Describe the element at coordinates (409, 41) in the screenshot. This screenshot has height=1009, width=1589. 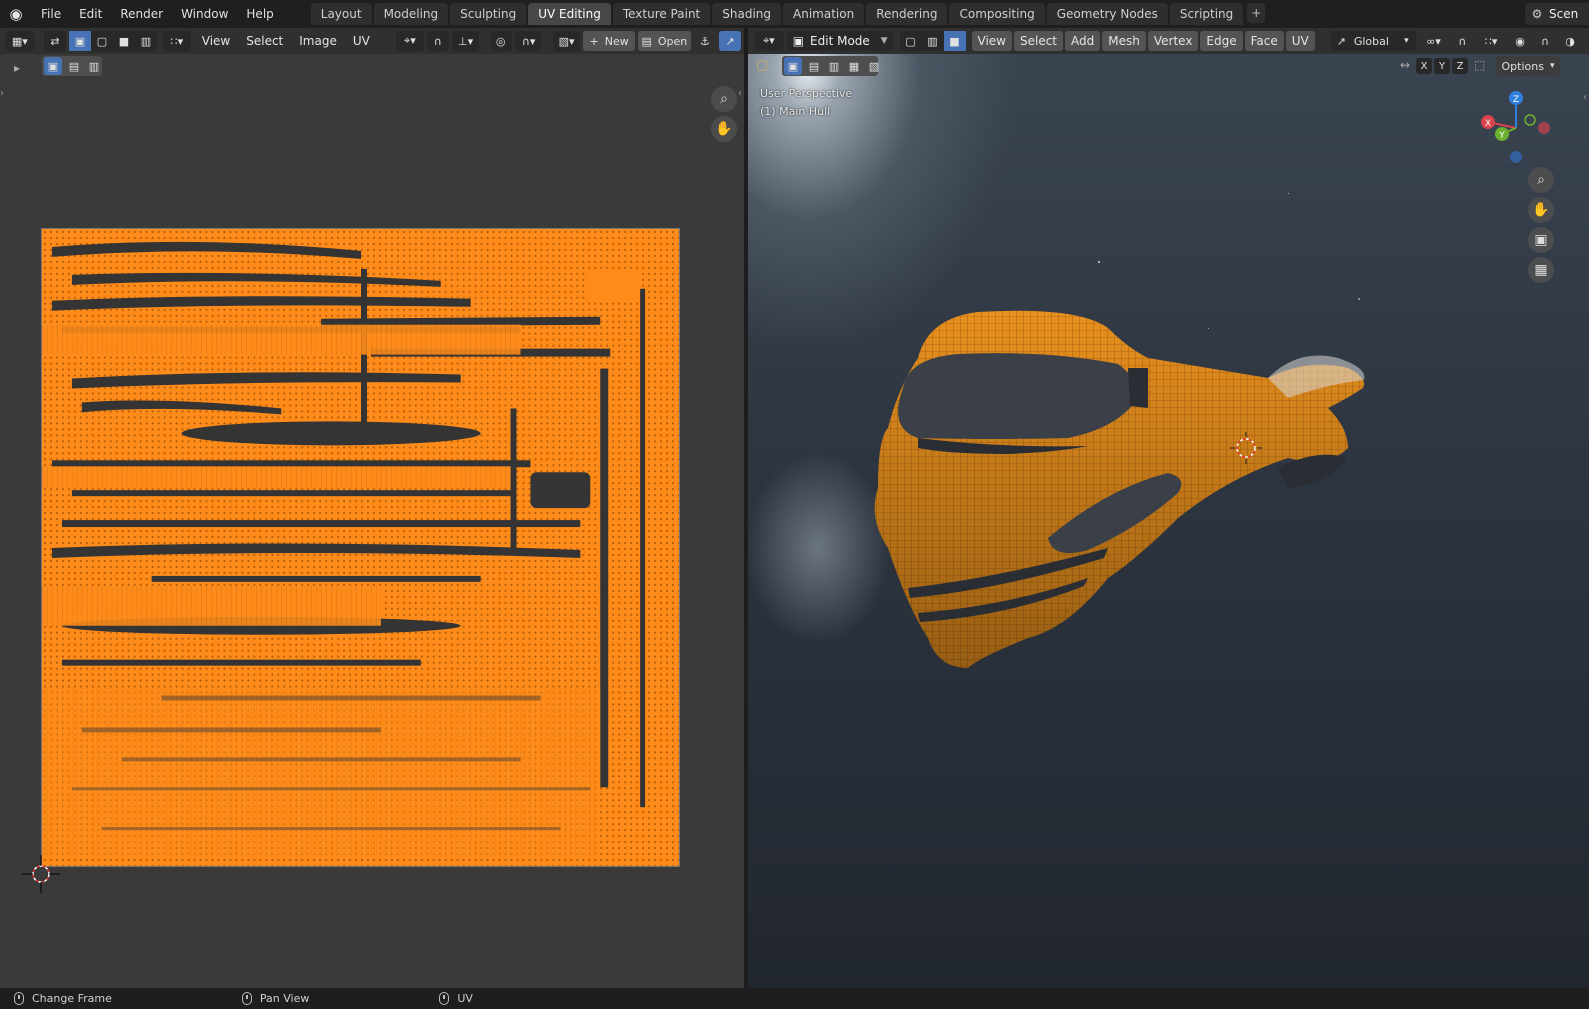
I see `pivot-icon: ⌖▾` at that location.